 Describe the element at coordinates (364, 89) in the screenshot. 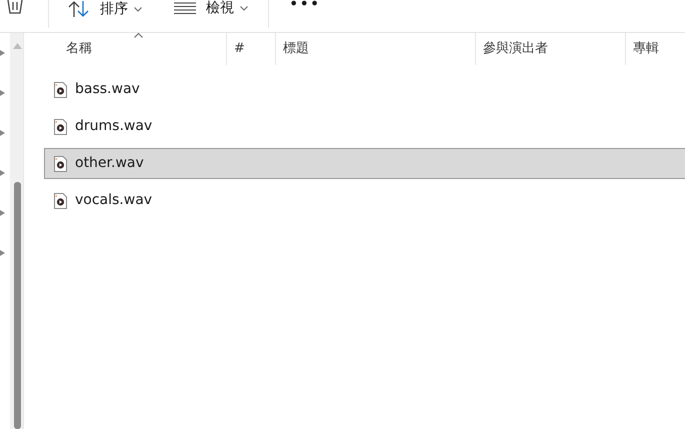

I see `file-row: bass.wav` at that location.